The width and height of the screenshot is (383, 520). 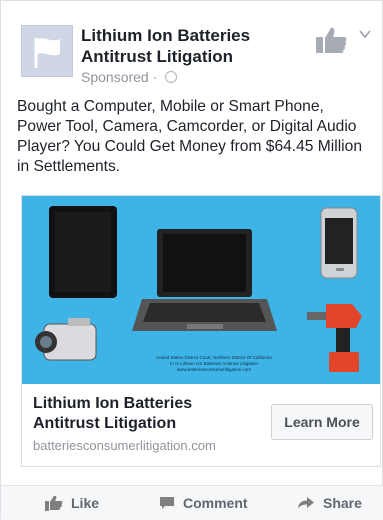 I want to click on camcorder-illustration, so click(x=66, y=339).